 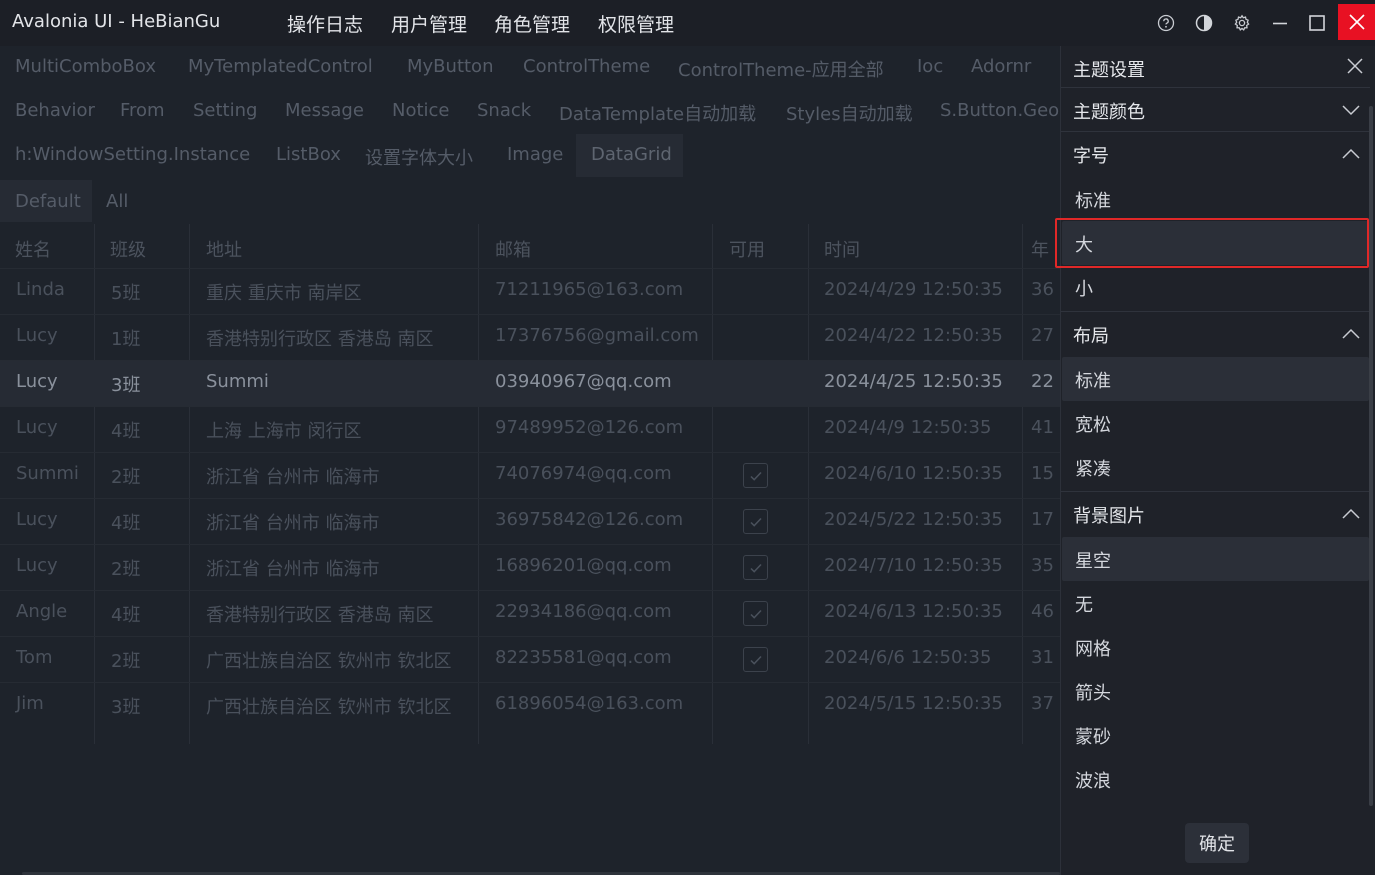 What do you see at coordinates (1215, 333) in the screenshot?
I see `section-layout: 布局` at bounding box center [1215, 333].